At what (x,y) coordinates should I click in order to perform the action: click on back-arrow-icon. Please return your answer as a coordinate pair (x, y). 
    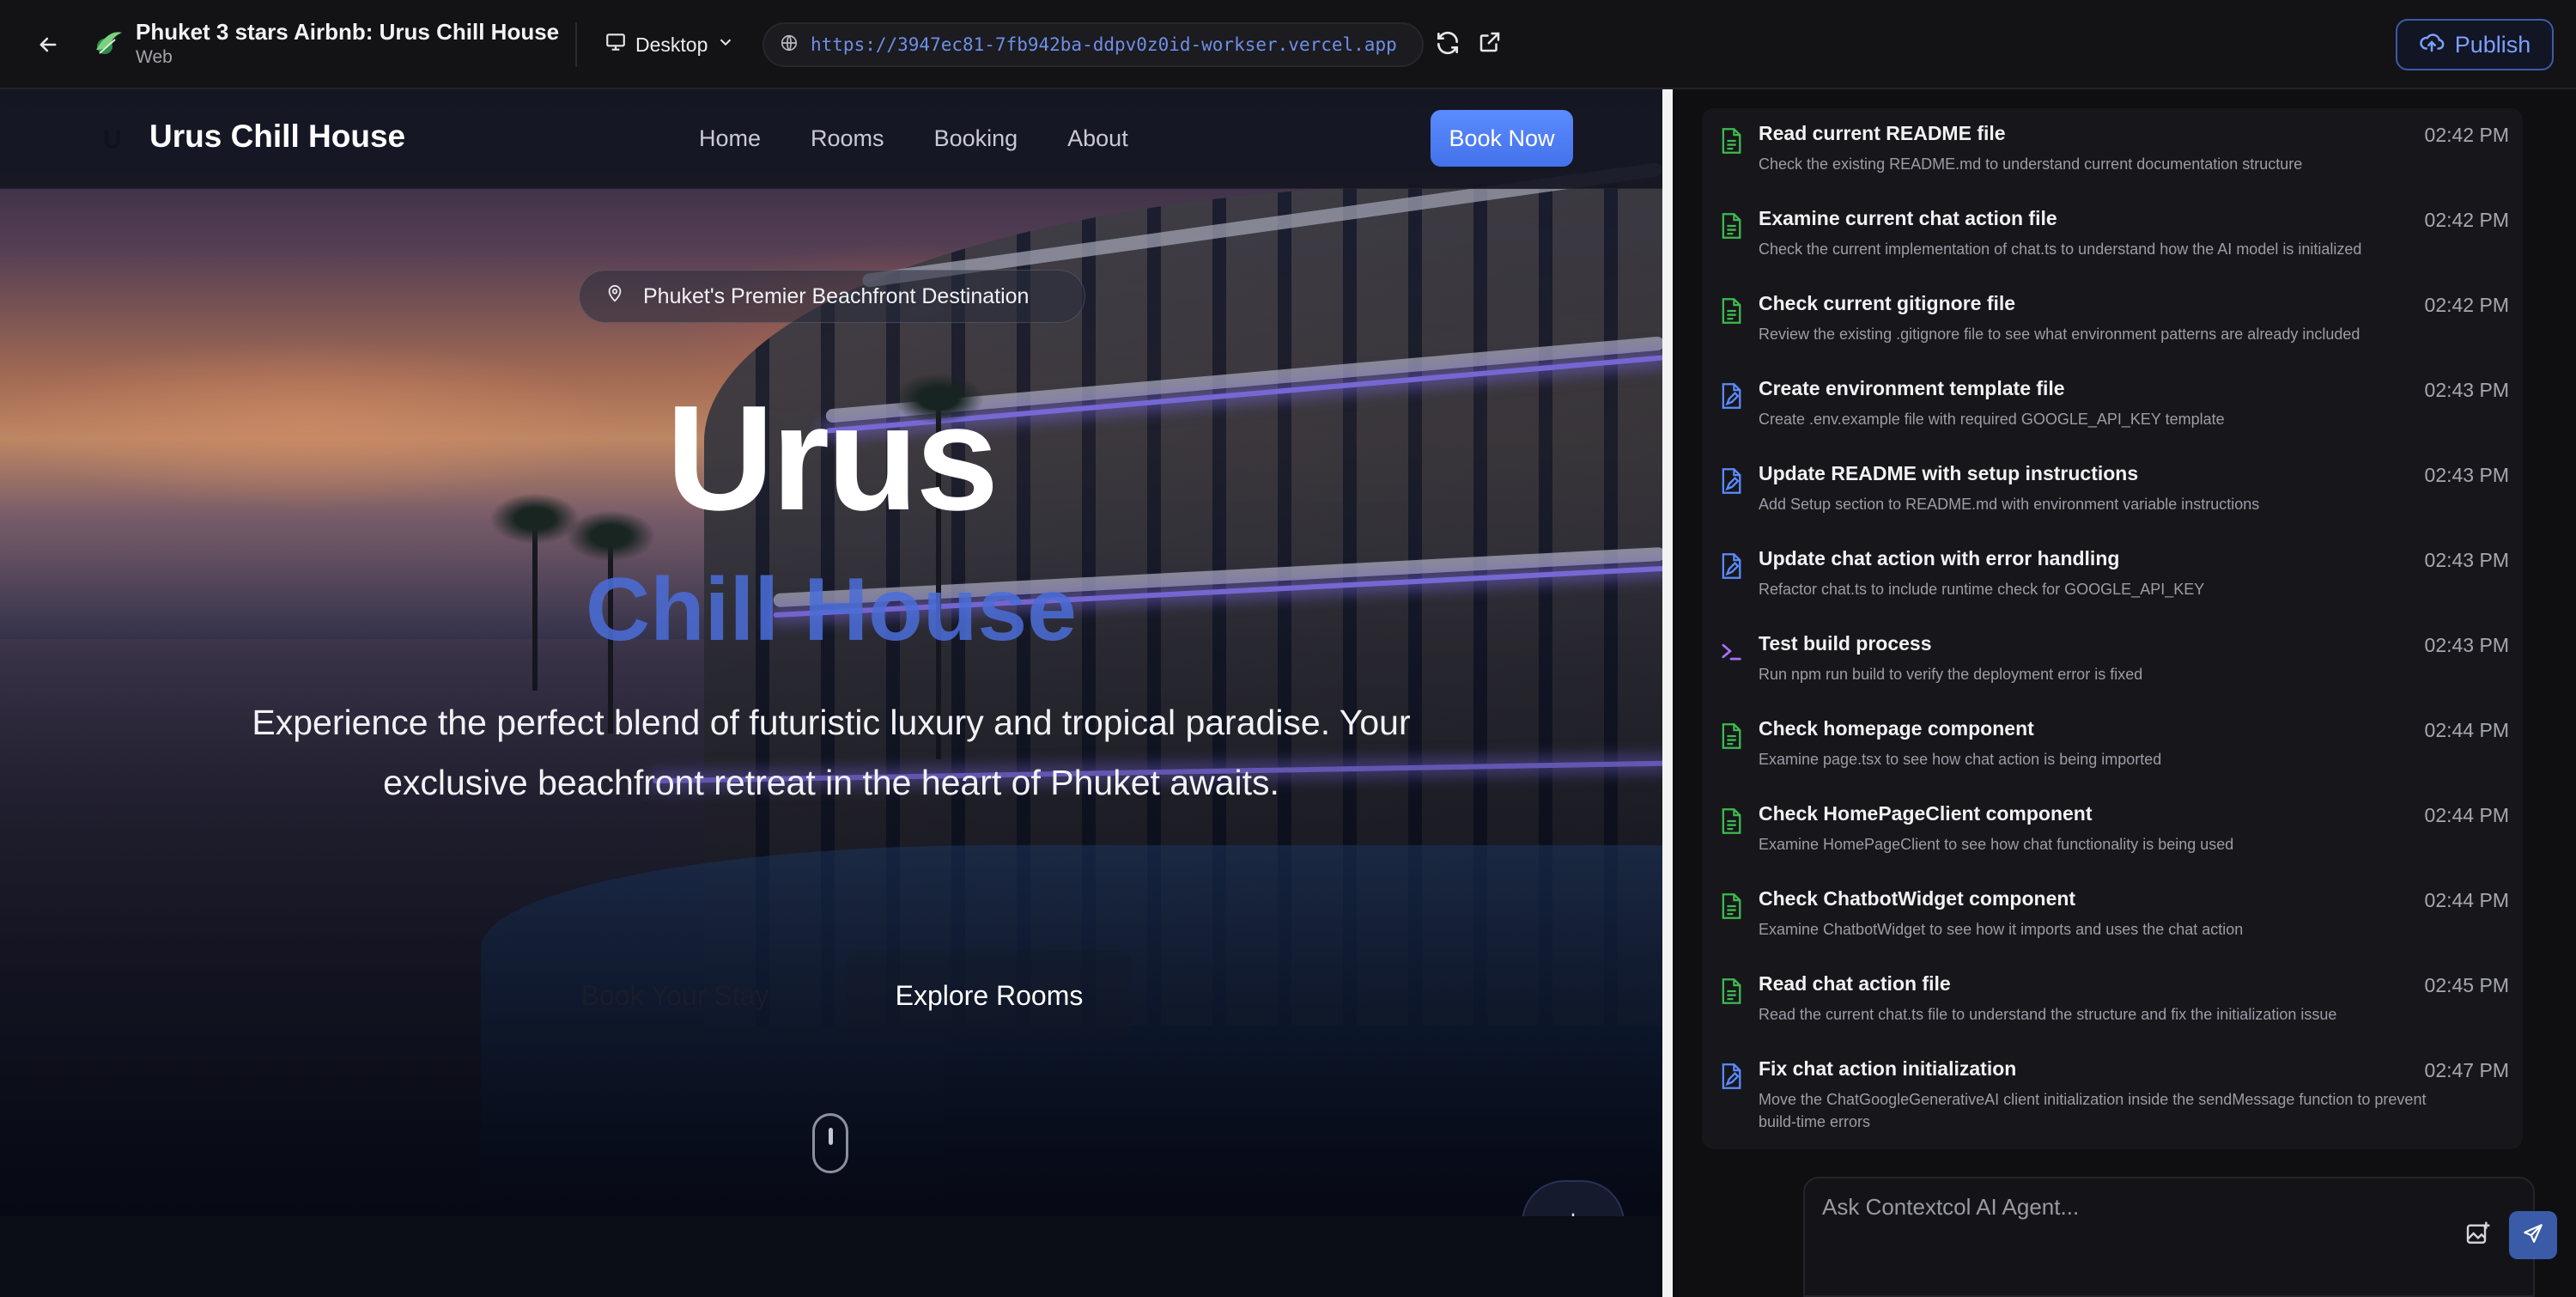
    Looking at the image, I should click on (48, 44).